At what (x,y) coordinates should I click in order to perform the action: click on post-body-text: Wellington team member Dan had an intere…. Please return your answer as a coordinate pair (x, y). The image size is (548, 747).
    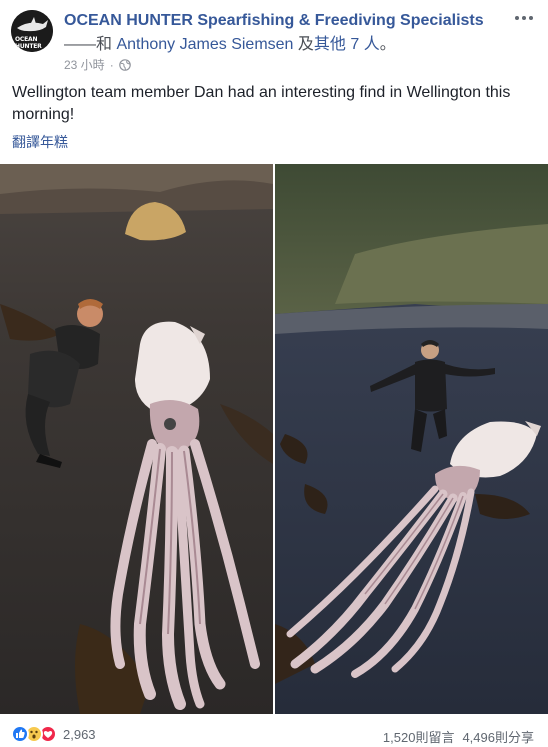
    Looking at the image, I should click on (261, 103).